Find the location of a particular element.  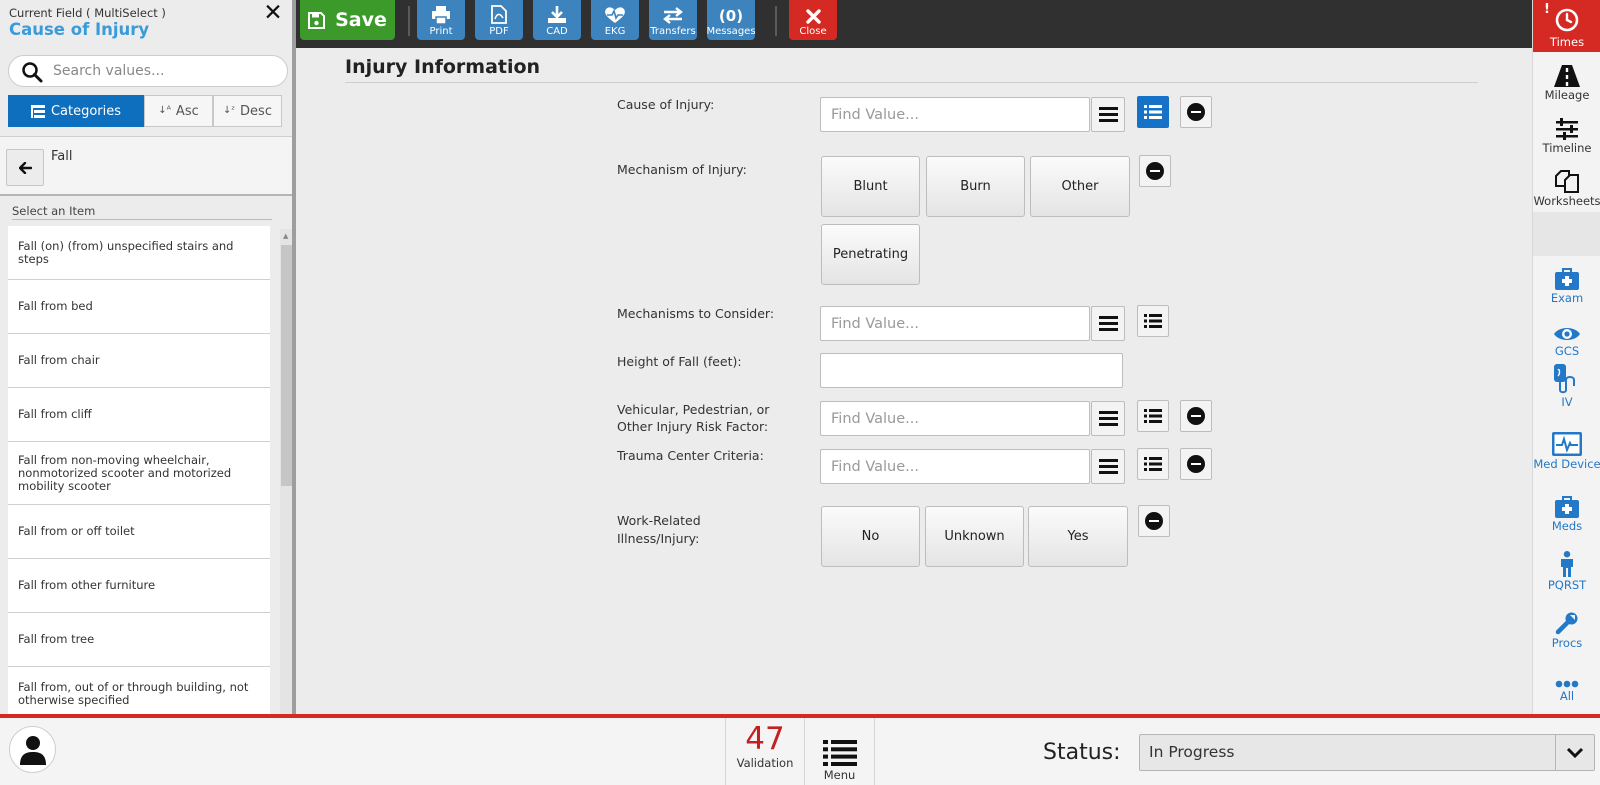

vehicular-risk-input is located at coordinates (956, 419).